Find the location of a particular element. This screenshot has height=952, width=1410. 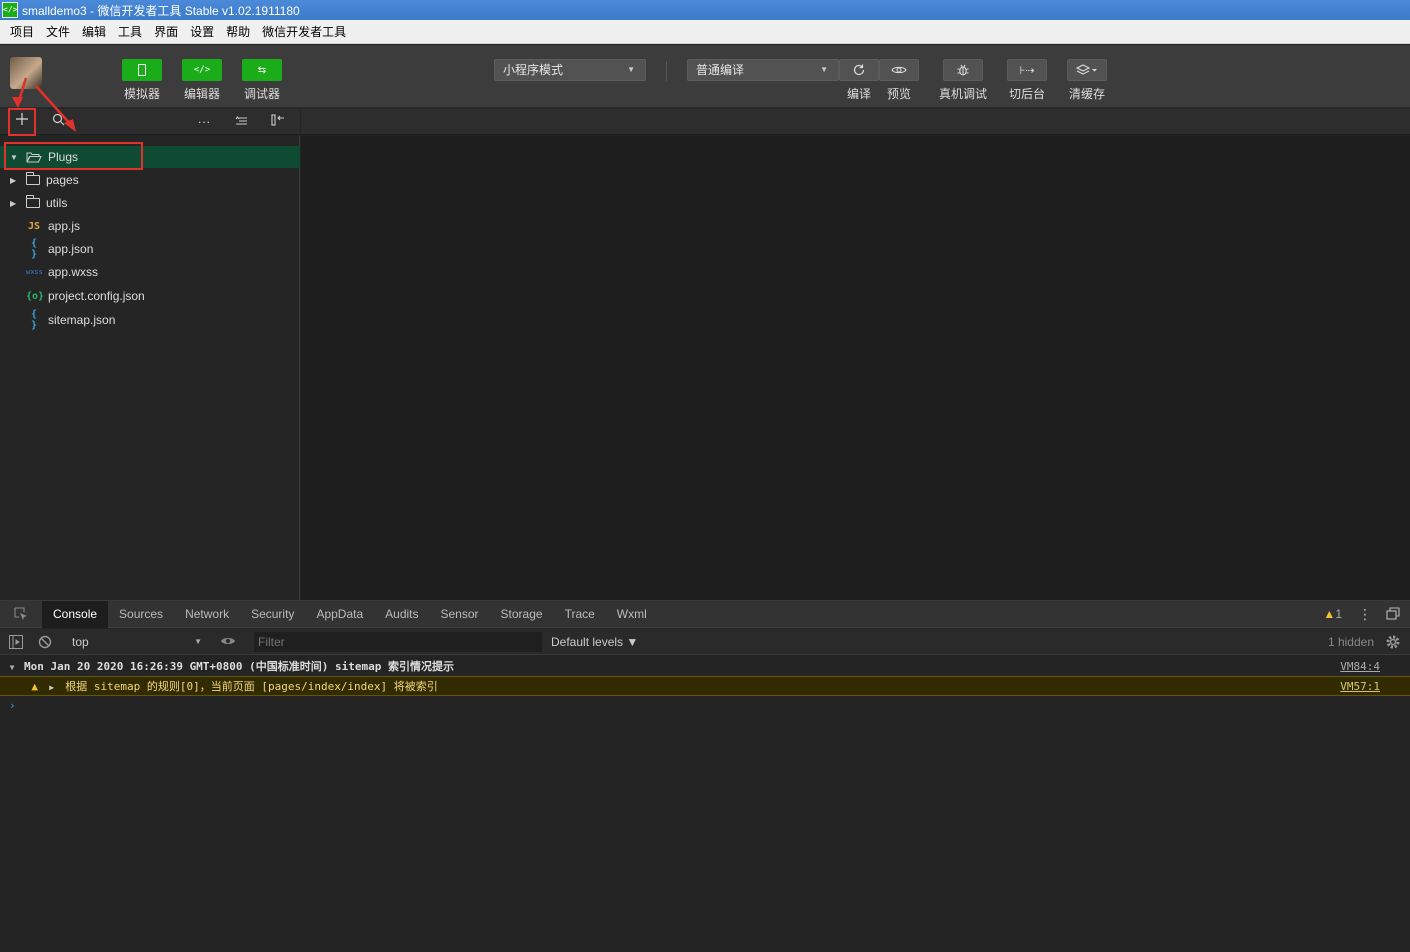

tab-trace: Trace is located at coordinates (580, 614).